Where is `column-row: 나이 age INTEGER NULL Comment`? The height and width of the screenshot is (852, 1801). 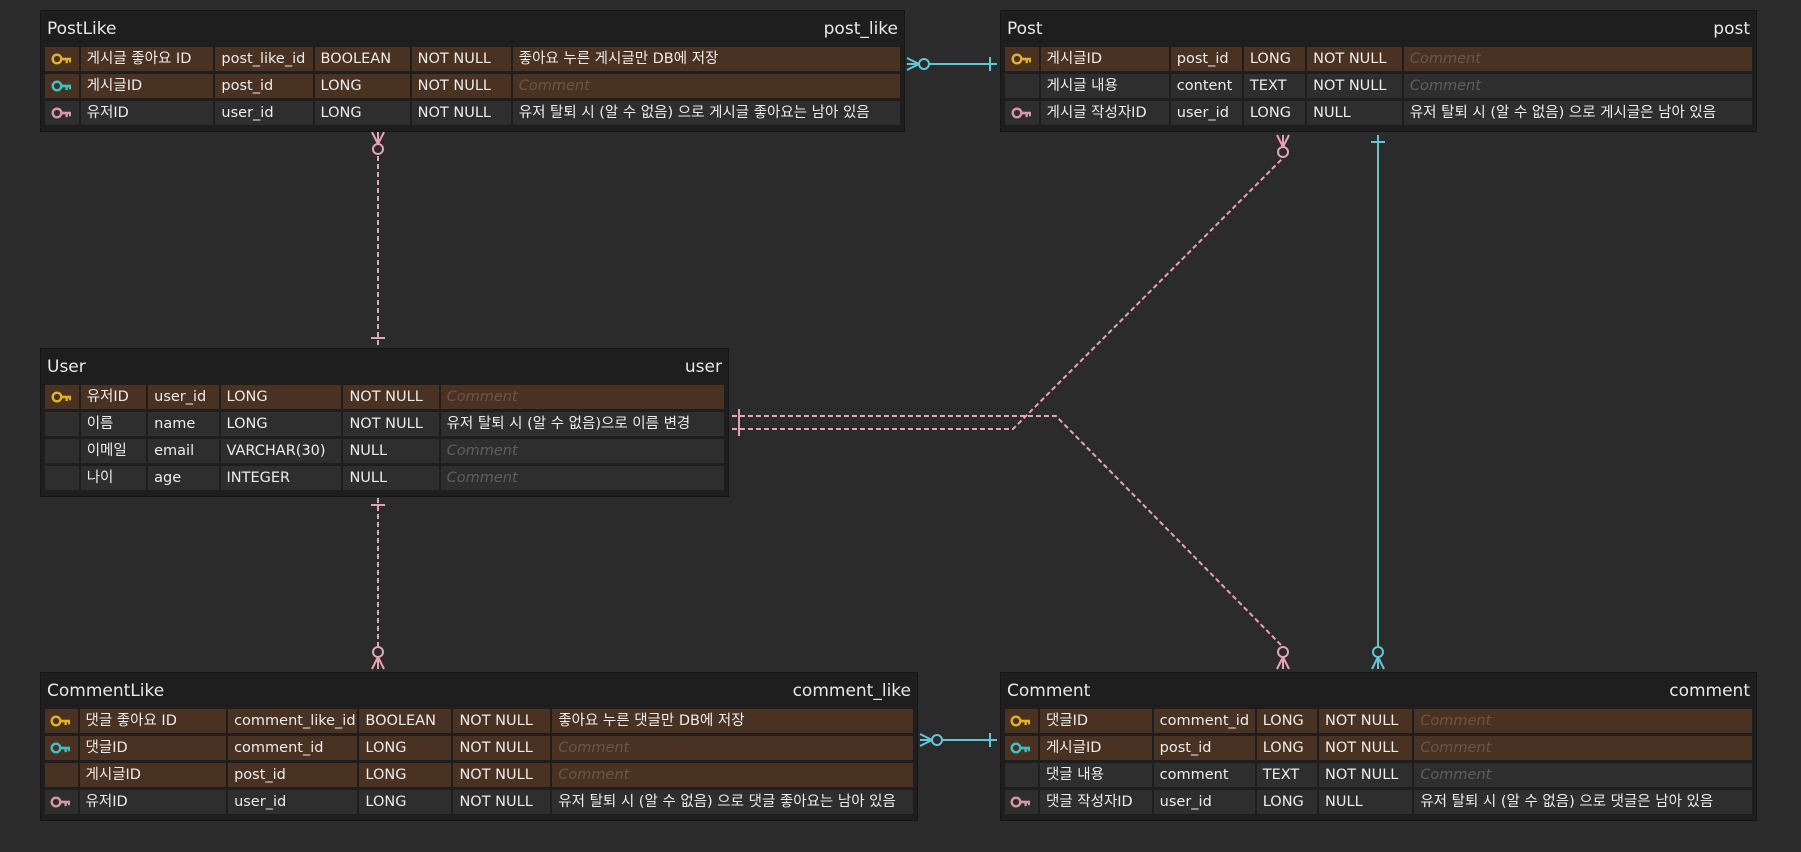
column-row: 나이 age INTEGER NULL Comment is located at coordinates (384, 479).